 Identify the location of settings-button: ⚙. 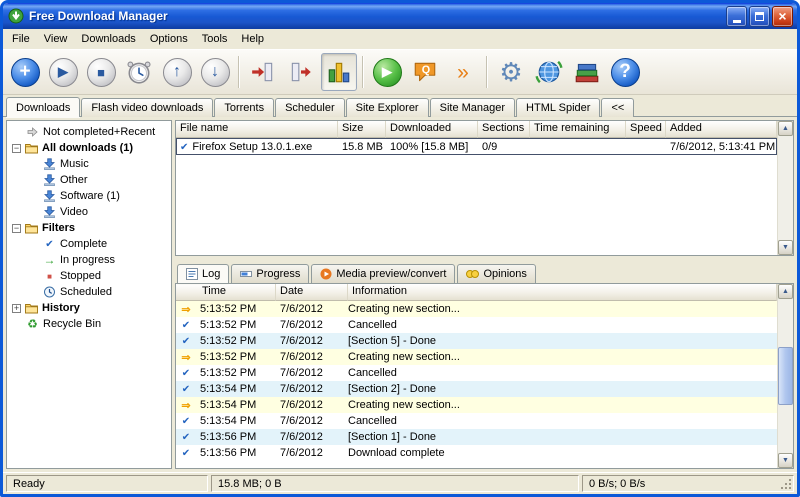
(511, 72).